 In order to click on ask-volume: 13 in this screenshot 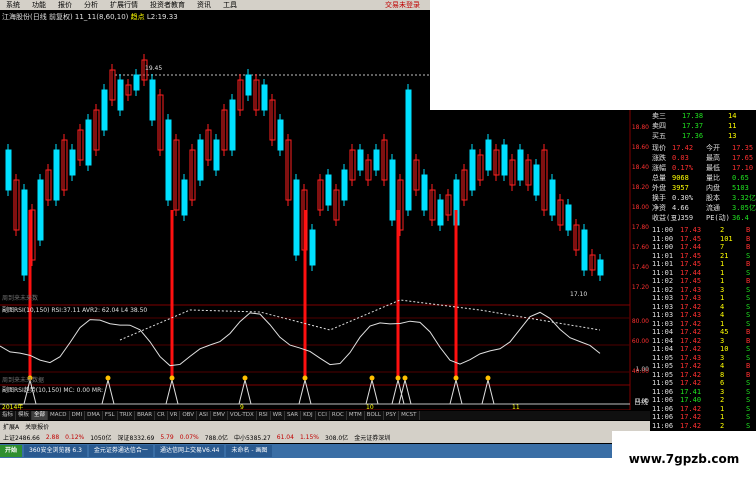, I will do `click(732, 136)`.